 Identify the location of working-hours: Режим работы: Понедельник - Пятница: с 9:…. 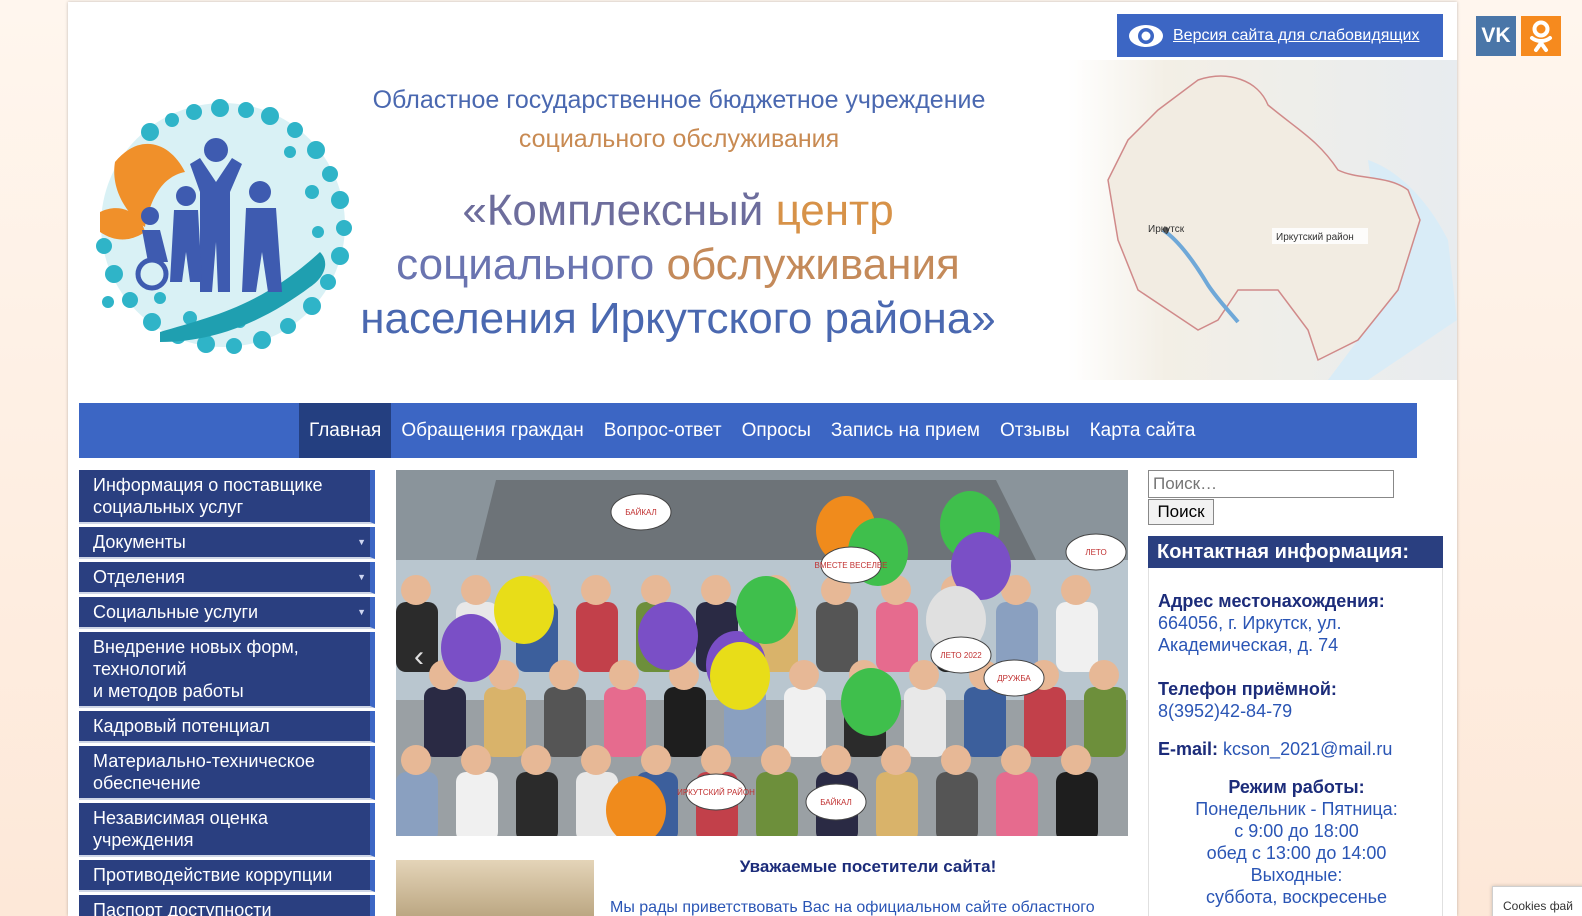
(1296, 842).